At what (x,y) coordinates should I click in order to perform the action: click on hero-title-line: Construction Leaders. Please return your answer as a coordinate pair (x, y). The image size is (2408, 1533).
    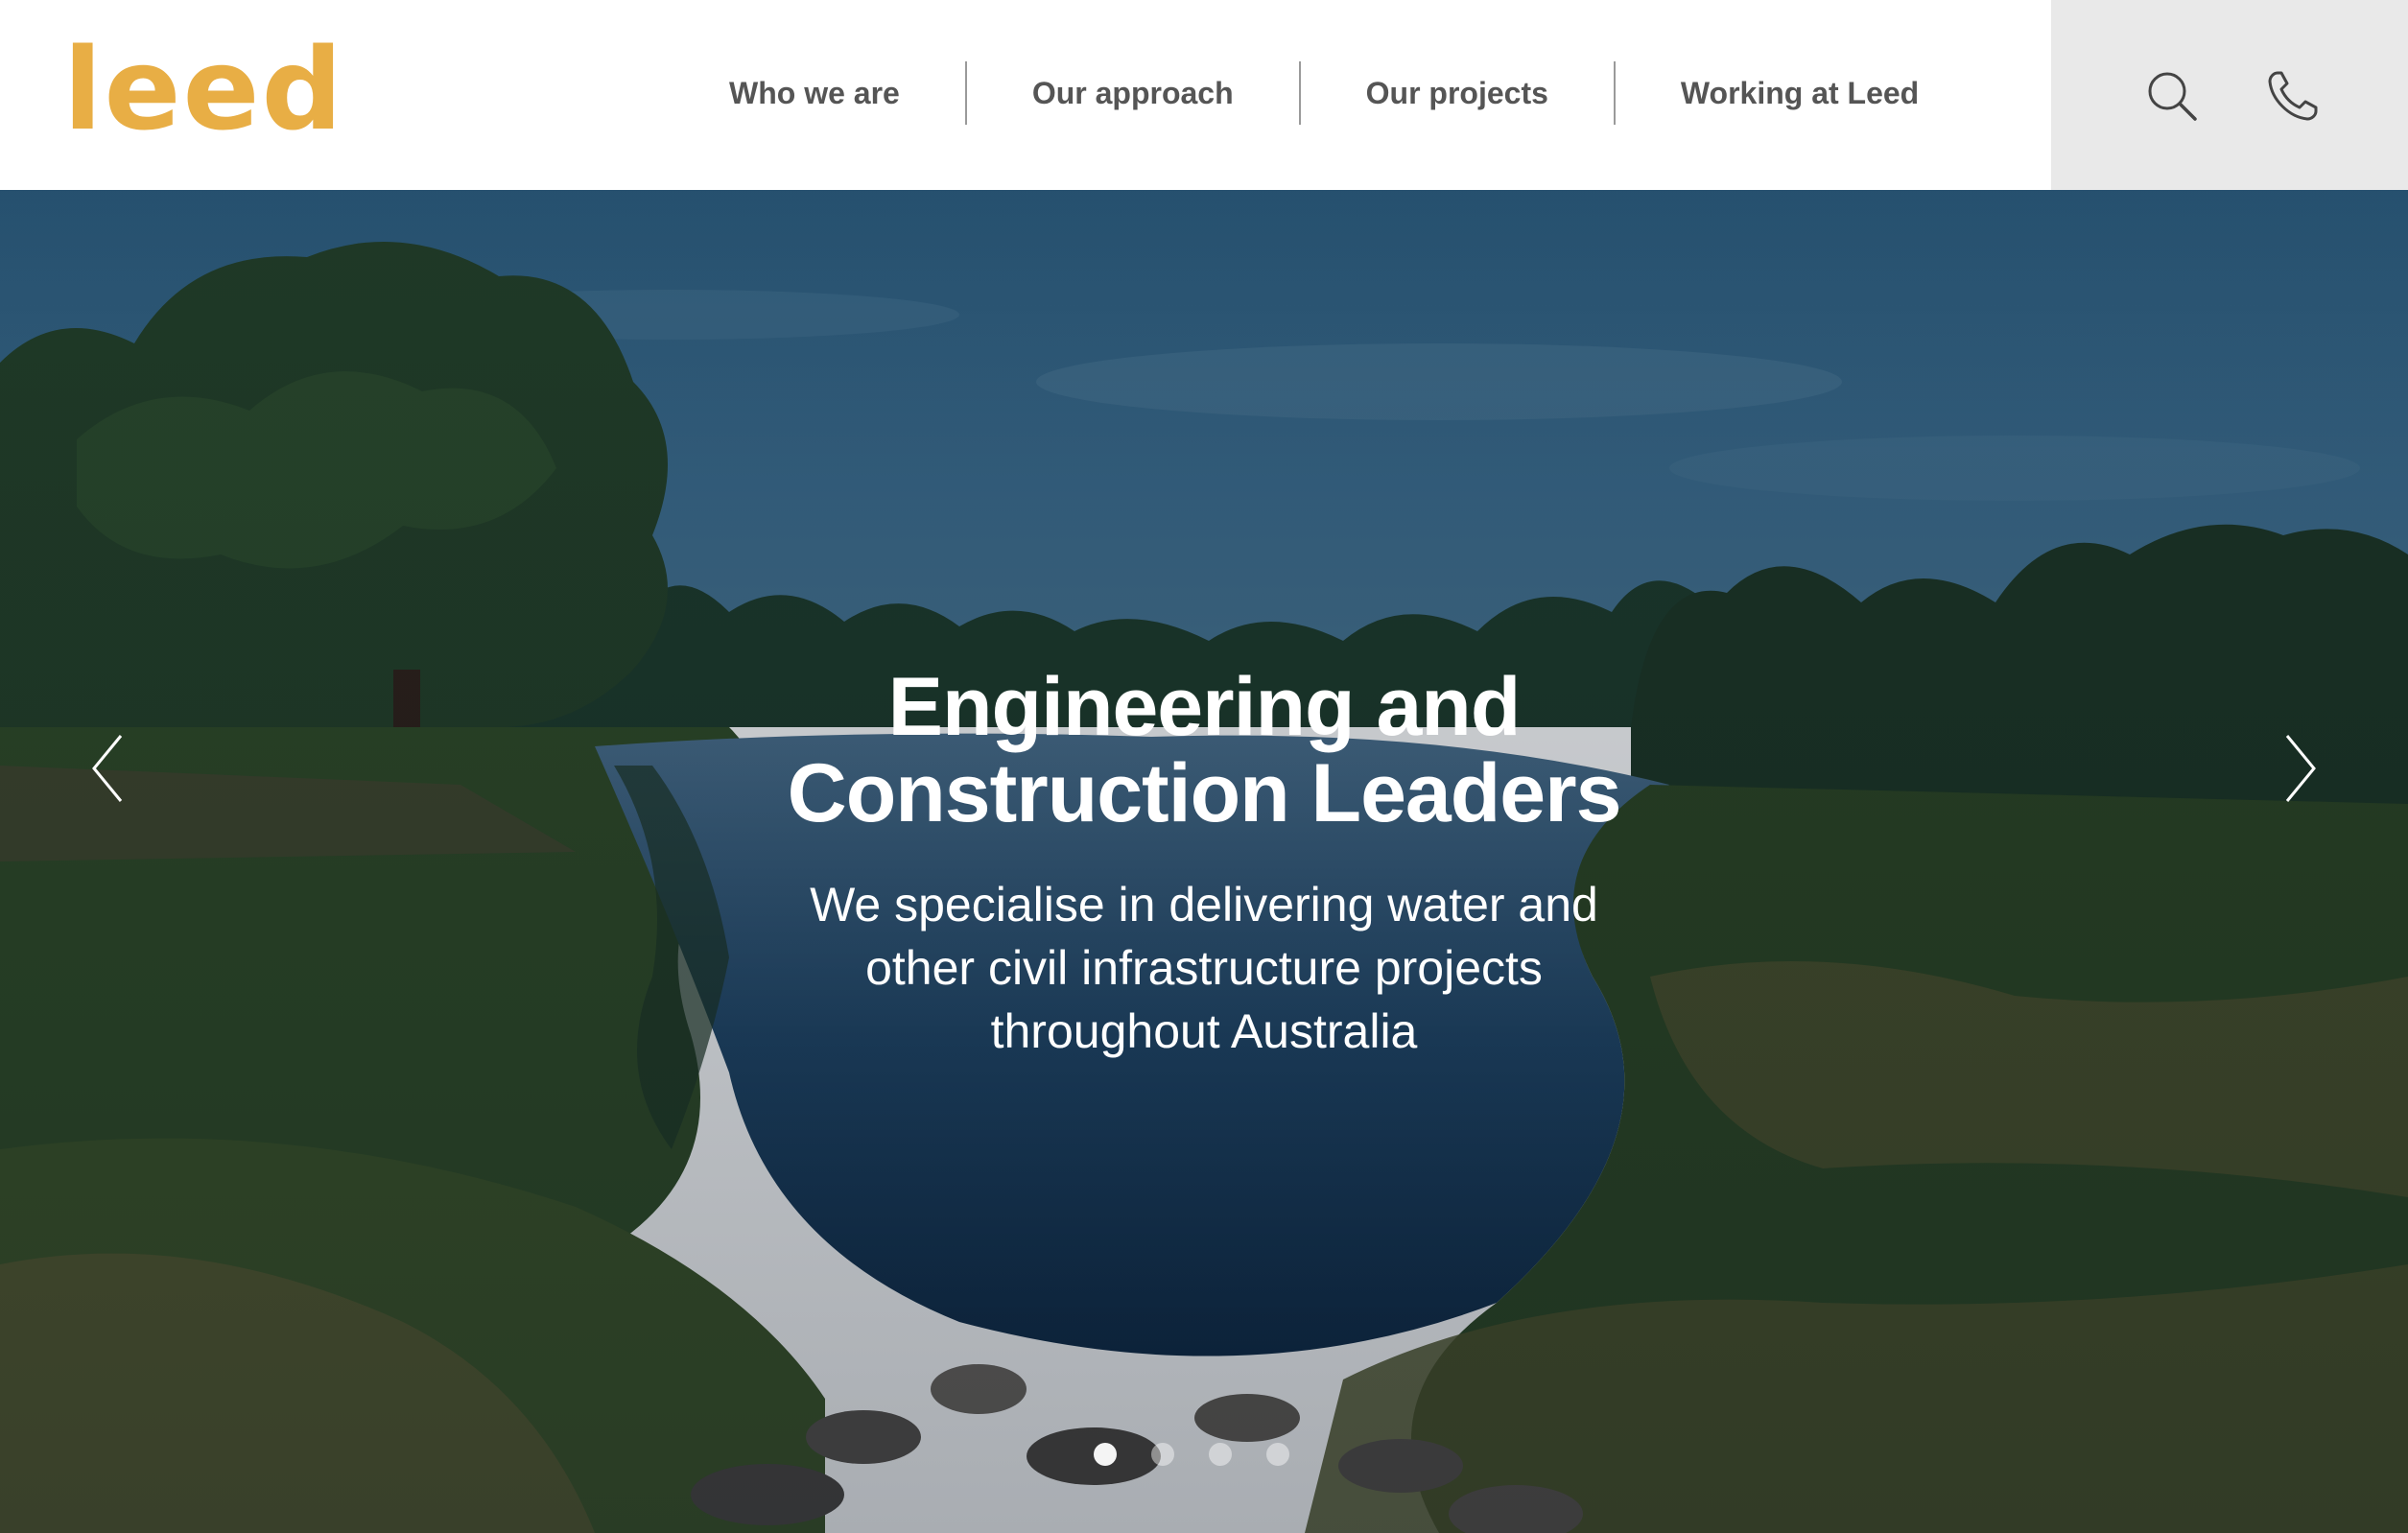
    Looking at the image, I should click on (1204, 793).